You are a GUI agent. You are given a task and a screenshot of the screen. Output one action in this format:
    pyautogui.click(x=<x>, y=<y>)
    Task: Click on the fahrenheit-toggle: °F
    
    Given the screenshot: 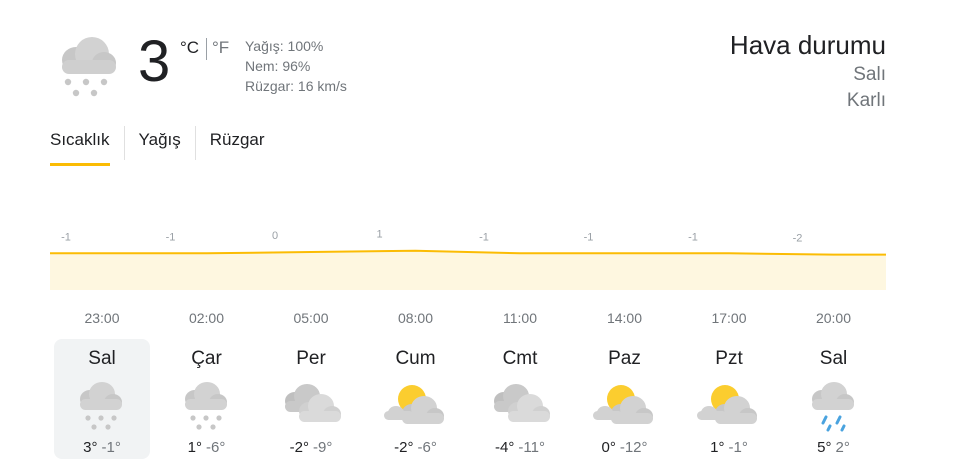 What is the action you would take?
    pyautogui.click(x=220, y=48)
    